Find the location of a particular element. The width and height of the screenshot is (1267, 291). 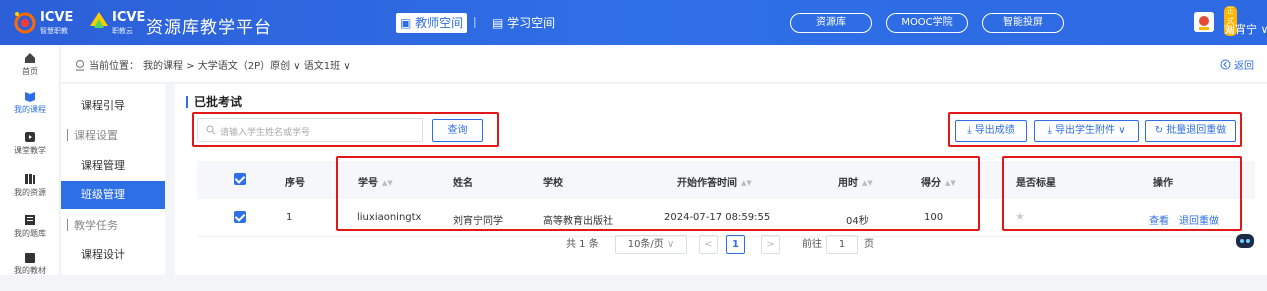

breadcrumb-path: 我的课程 > 大学语文（2P）原创 ∨ 语文1班 ∨ is located at coordinates (247, 64).